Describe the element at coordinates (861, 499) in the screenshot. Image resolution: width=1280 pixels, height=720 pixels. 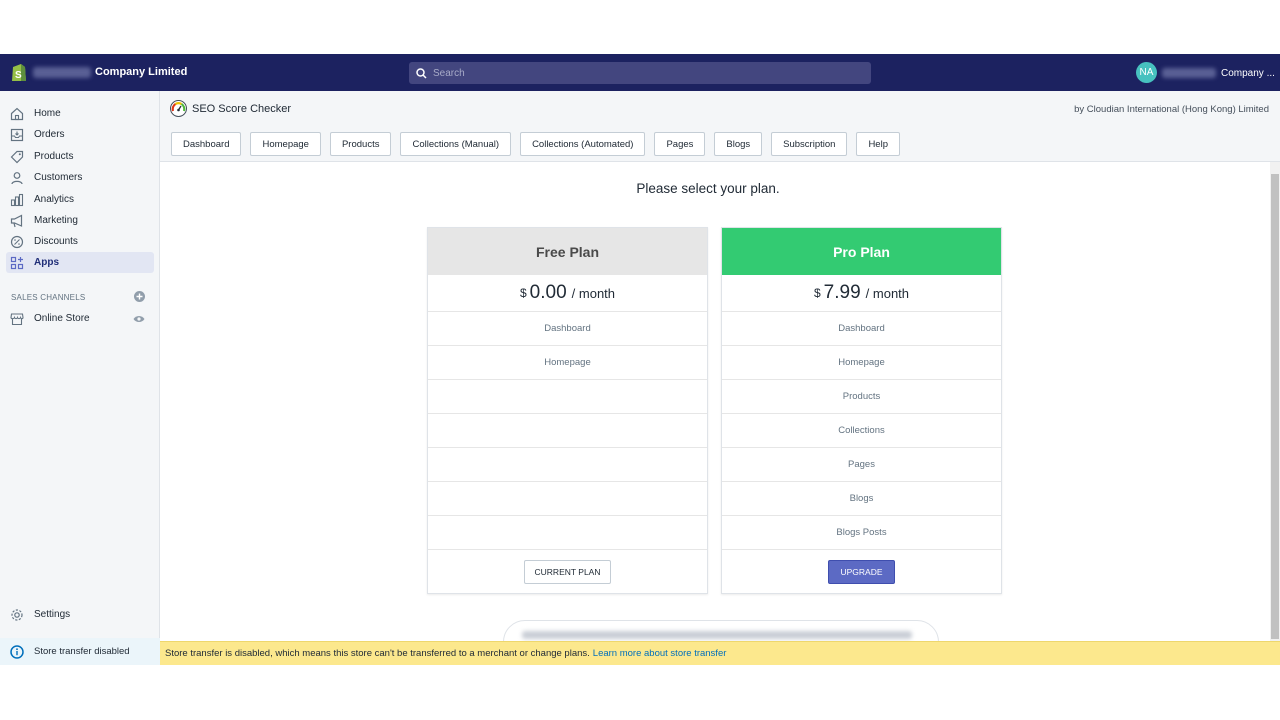
I see `plan-feature: Blogs` at that location.